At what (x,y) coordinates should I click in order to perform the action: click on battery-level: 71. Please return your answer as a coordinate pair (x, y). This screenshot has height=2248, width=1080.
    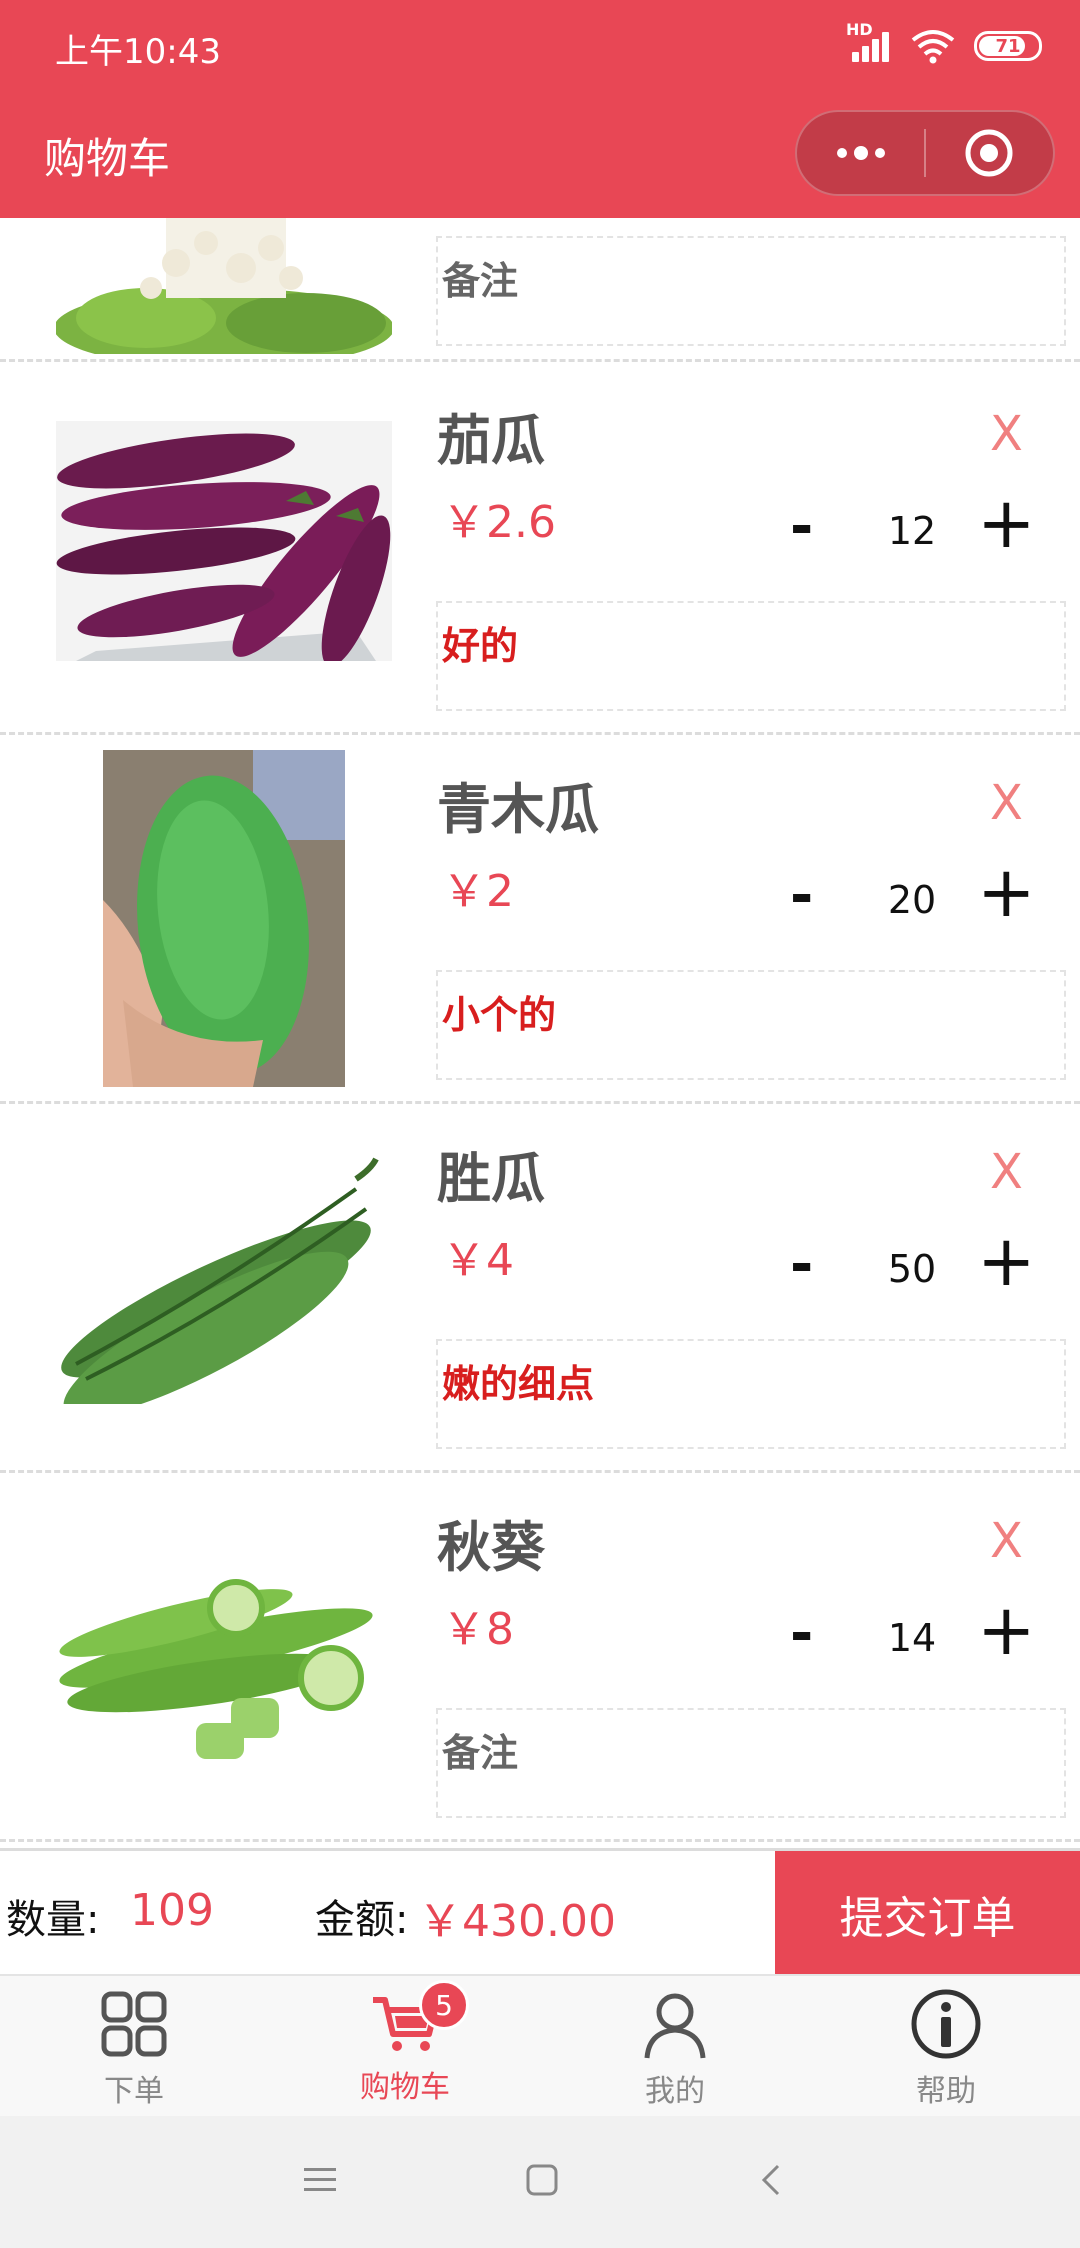
    Looking at the image, I should click on (1008, 46).